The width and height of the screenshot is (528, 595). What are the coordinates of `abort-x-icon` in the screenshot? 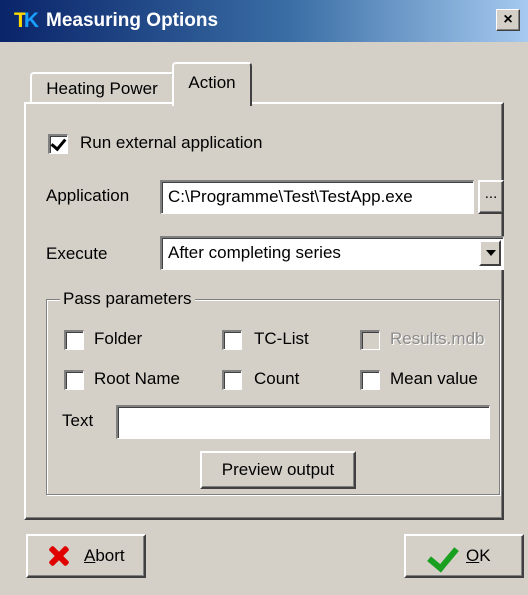 It's located at (59, 556).